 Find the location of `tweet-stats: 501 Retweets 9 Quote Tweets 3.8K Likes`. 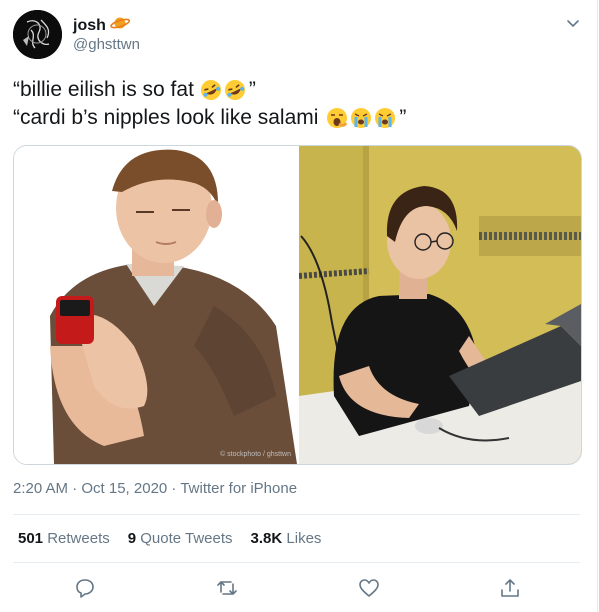

tweet-stats: 501 Retweets 9 Quote Tweets 3.8K Likes is located at coordinates (169, 538).